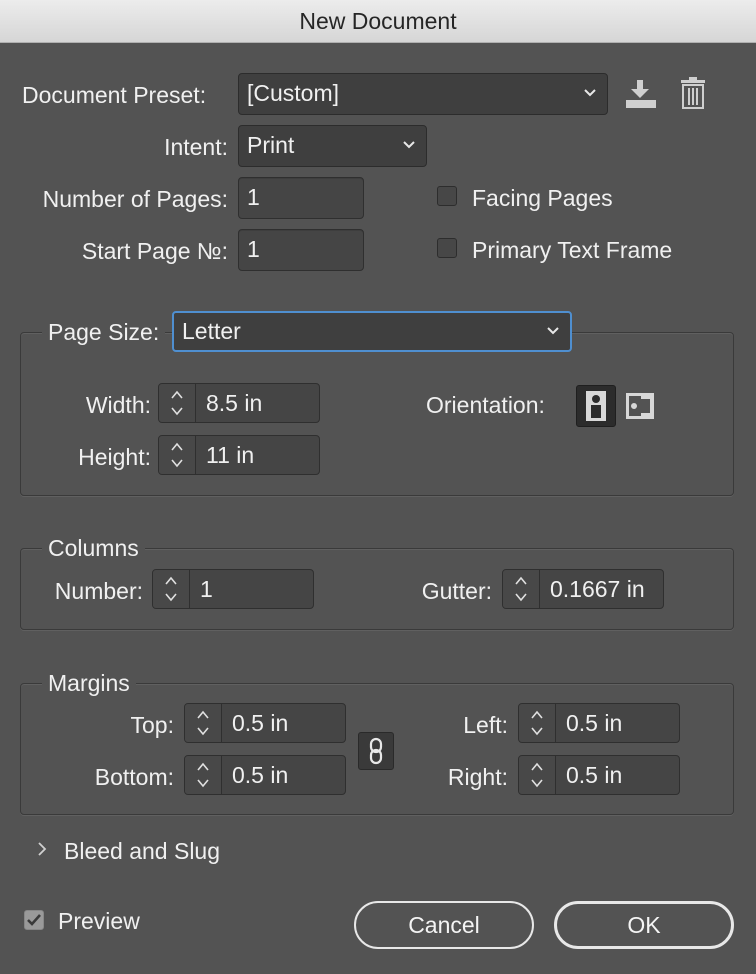 The width and height of the screenshot is (756, 974). I want to click on height-stepper: 11 in, so click(239, 455).